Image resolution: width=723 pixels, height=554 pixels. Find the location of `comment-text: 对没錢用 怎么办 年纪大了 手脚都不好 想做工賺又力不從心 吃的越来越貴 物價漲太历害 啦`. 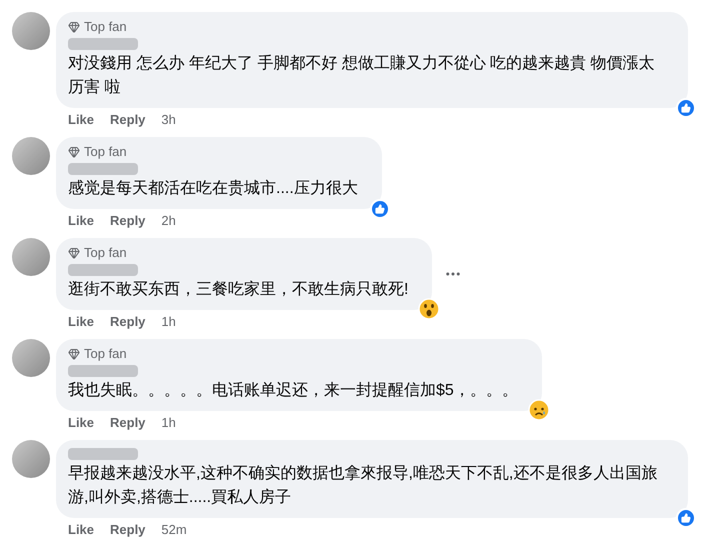

comment-text: 对没錢用 怎么办 年纪大了 手脚都不好 想做工賺又力不從心 吃的越来越貴 物價漲太历害 啦 is located at coordinates (362, 76).